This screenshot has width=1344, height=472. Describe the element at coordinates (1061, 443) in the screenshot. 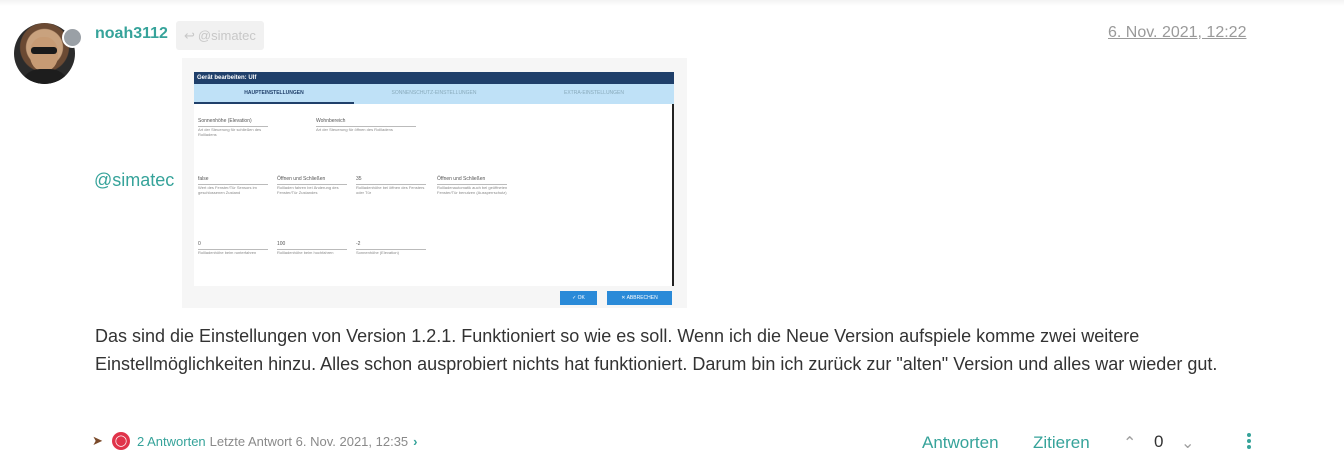

I see `quote-button: Zitieren` at that location.